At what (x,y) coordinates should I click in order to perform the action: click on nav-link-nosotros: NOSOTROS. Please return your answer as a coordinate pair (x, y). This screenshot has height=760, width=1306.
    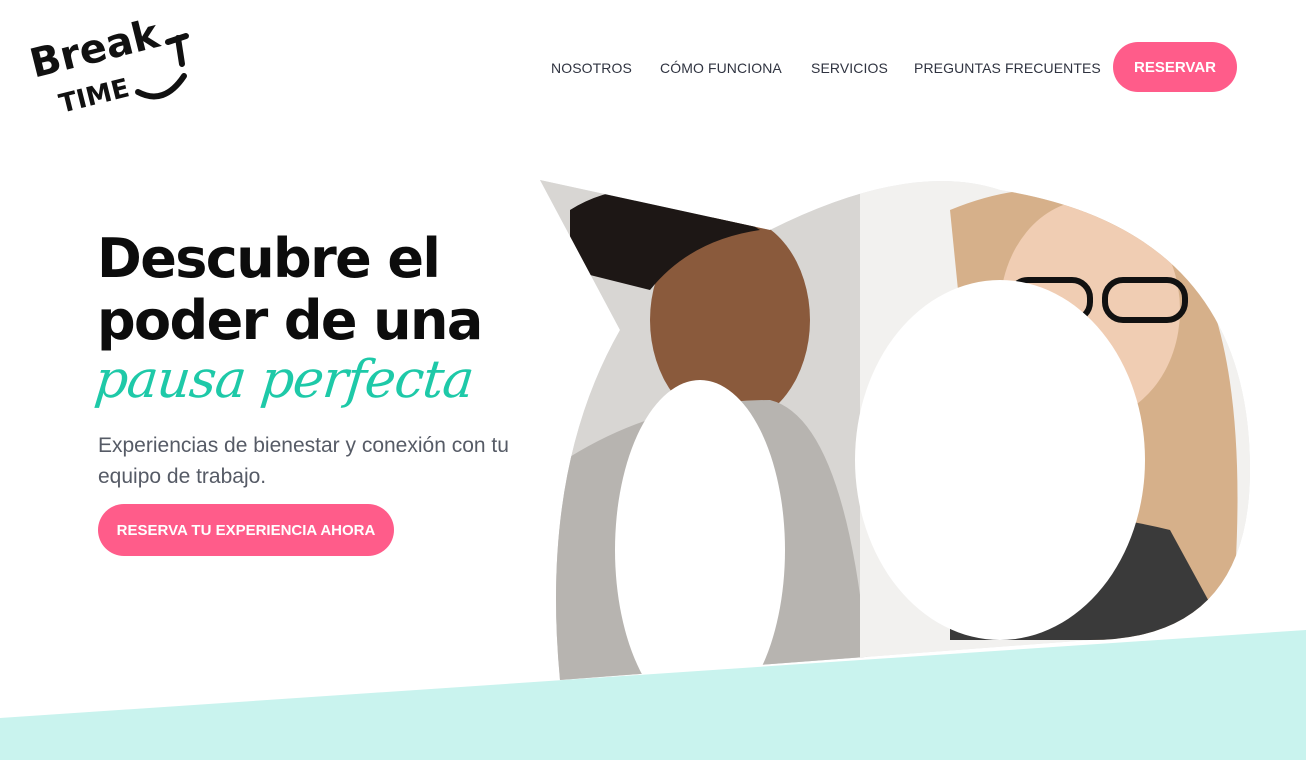
    Looking at the image, I should click on (591, 68).